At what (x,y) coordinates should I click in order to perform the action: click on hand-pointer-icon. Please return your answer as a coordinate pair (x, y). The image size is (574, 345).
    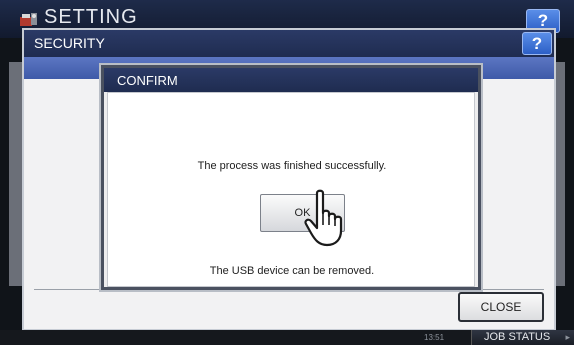
    Looking at the image, I should click on (323, 218).